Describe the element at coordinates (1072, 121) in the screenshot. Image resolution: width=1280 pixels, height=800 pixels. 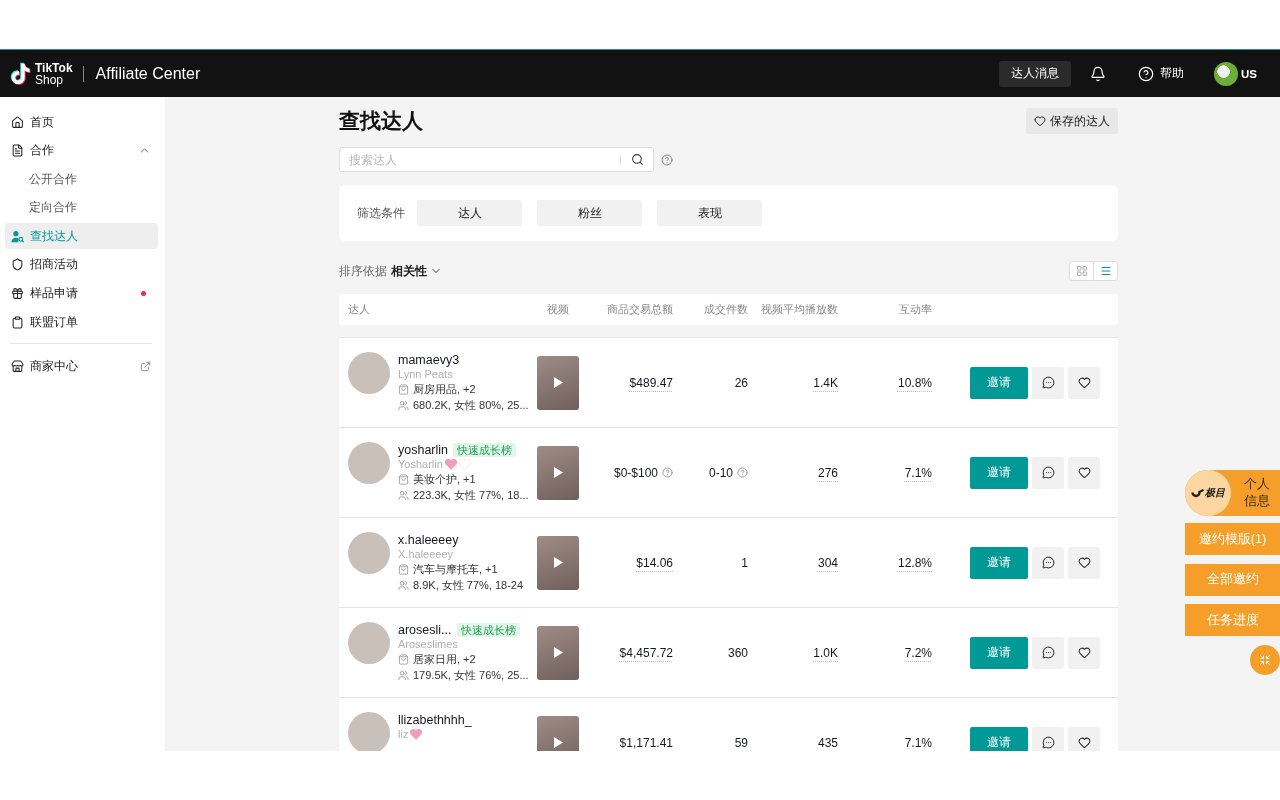
I see `saved-creators-button: 保存的达人` at that location.